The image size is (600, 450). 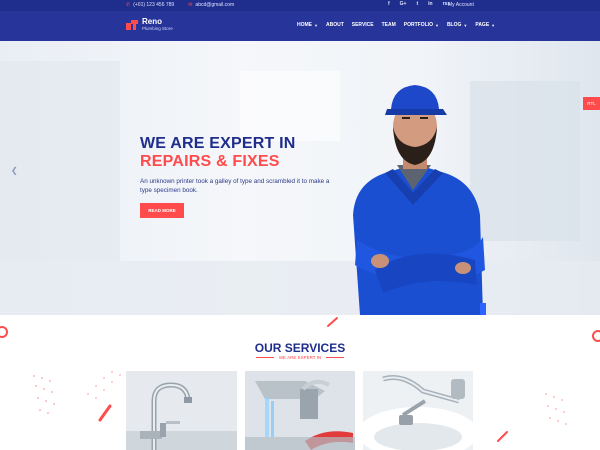 I want to click on read-more-button: READ MORE, so click(x=162, y=210).